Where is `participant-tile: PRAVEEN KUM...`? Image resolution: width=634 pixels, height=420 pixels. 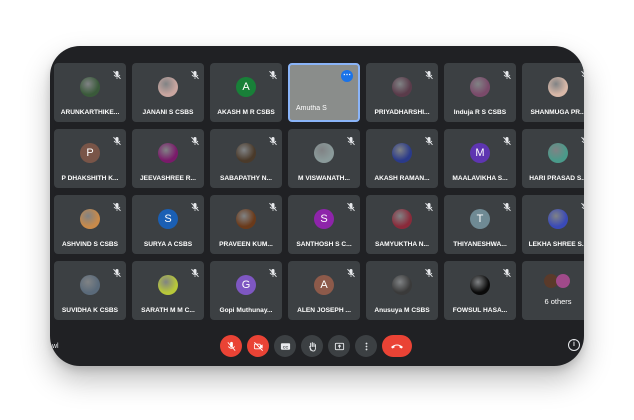
participant-tile: PRAVEEN KUM... is located at coordinates (246, 224).